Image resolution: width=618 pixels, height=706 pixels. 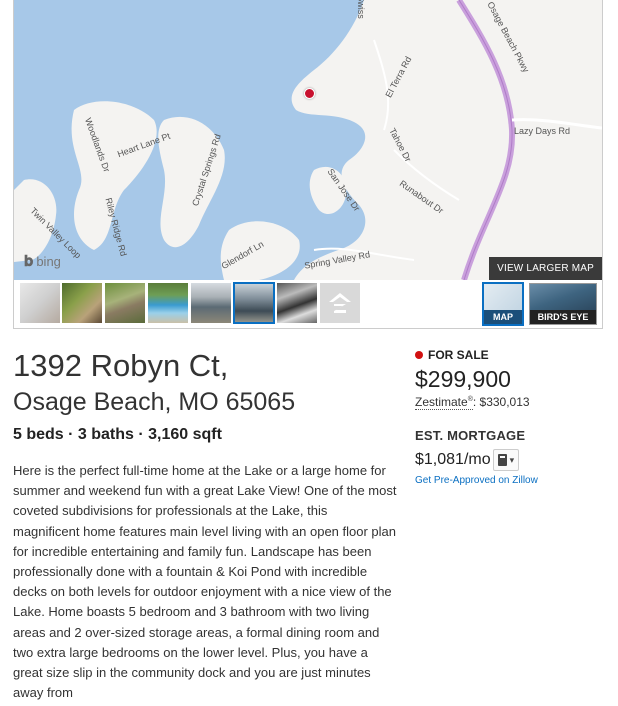 What do you see at coordinates (503, 317) in the screenshot?
I see `map-view-label: MAP` at bounding box center [503, 317].